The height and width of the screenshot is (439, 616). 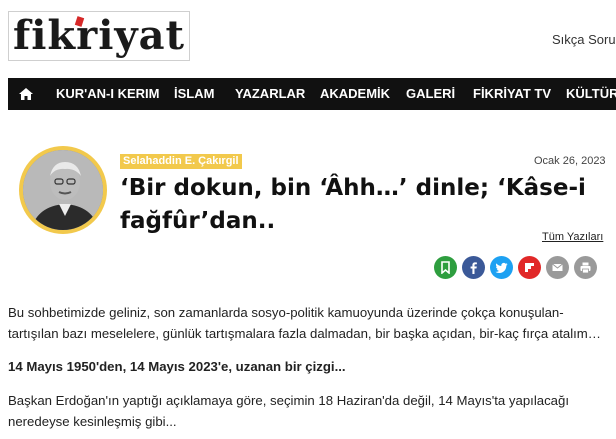 What do you see at coordinates (270, 94) in the screenshot?
I see `nav-item-yazarlar: YAZARLAR` at bounding box center [270, 94].